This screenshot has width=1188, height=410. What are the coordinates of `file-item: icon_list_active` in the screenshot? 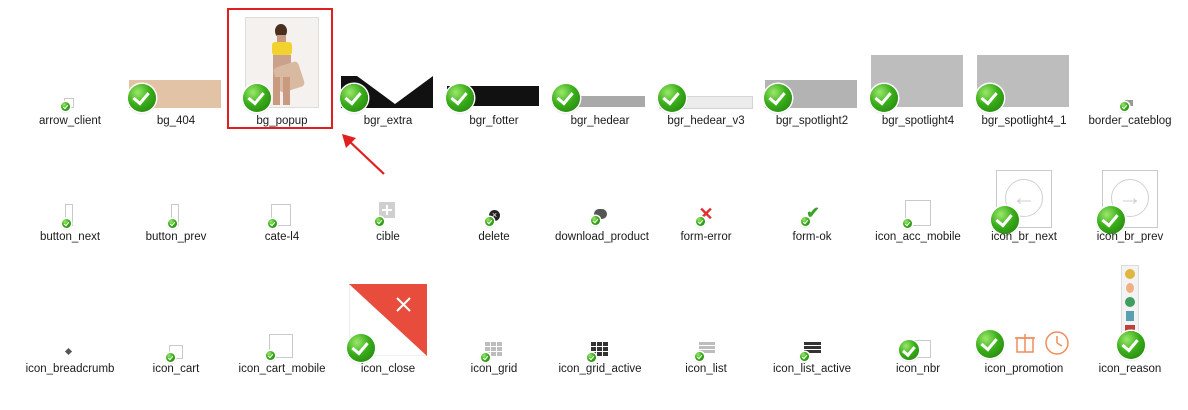 It's located at (812, 360).